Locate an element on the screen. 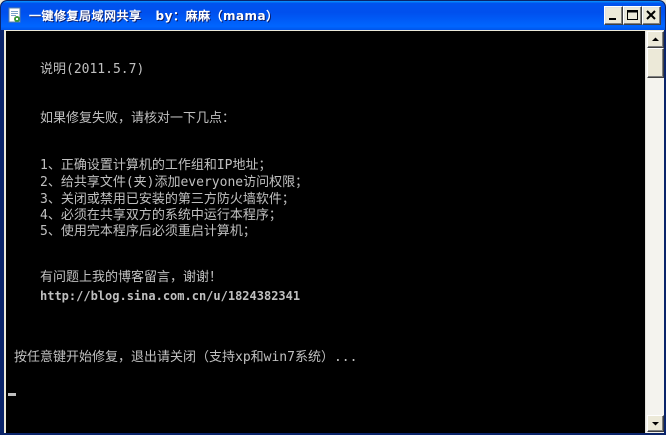 The height and width of the screenshot is (435, 666). console-line-intro: 如果修复失败，请核对一下几点： is located at coordinates (138, 118).